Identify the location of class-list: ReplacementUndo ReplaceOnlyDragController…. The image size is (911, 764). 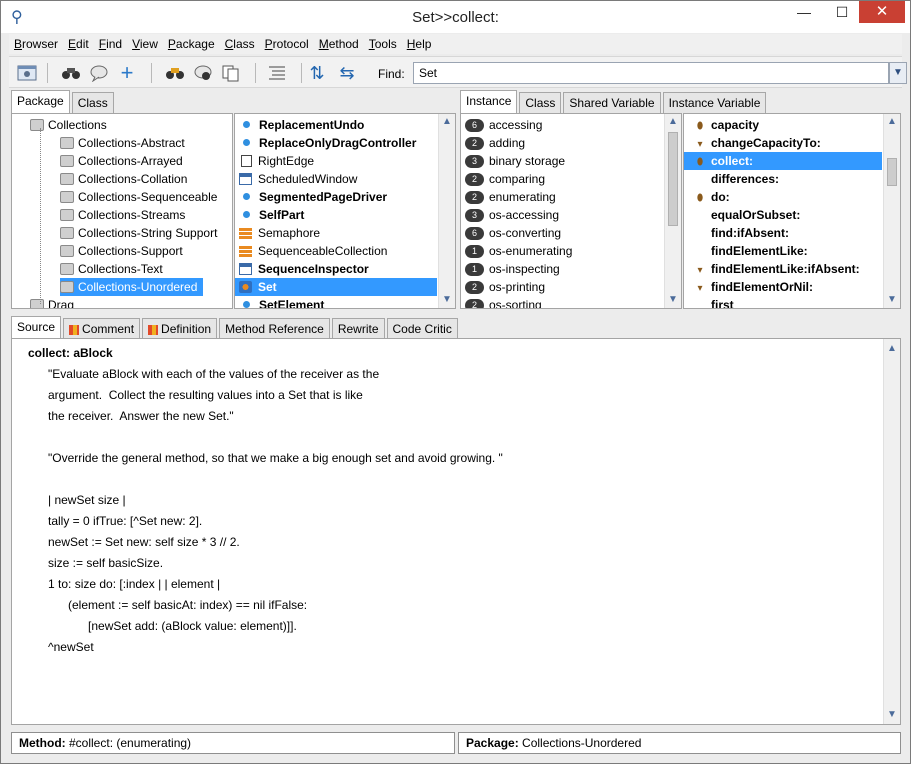
(345, 211).